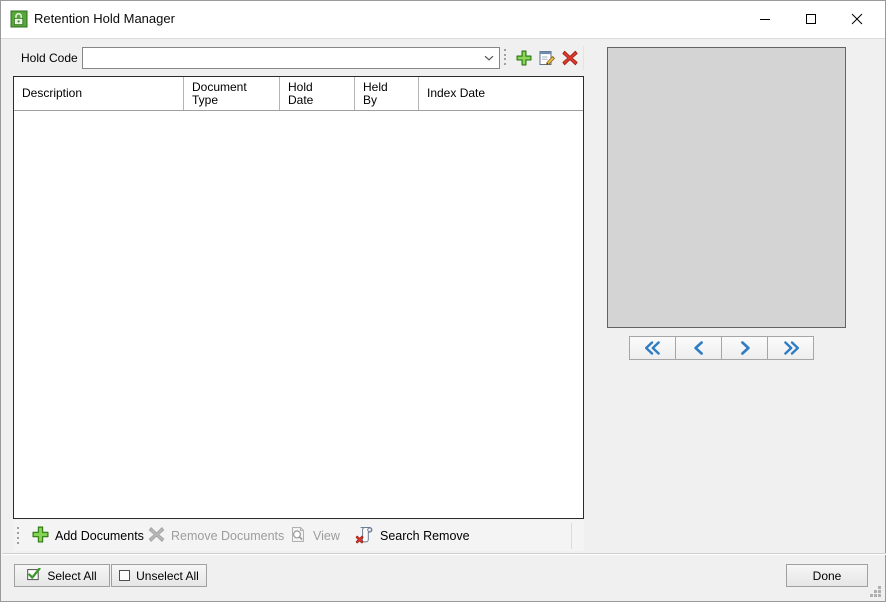 The height and width of the screenshot is (602, 886). I want to click on last-page-button, so click(790, 348).